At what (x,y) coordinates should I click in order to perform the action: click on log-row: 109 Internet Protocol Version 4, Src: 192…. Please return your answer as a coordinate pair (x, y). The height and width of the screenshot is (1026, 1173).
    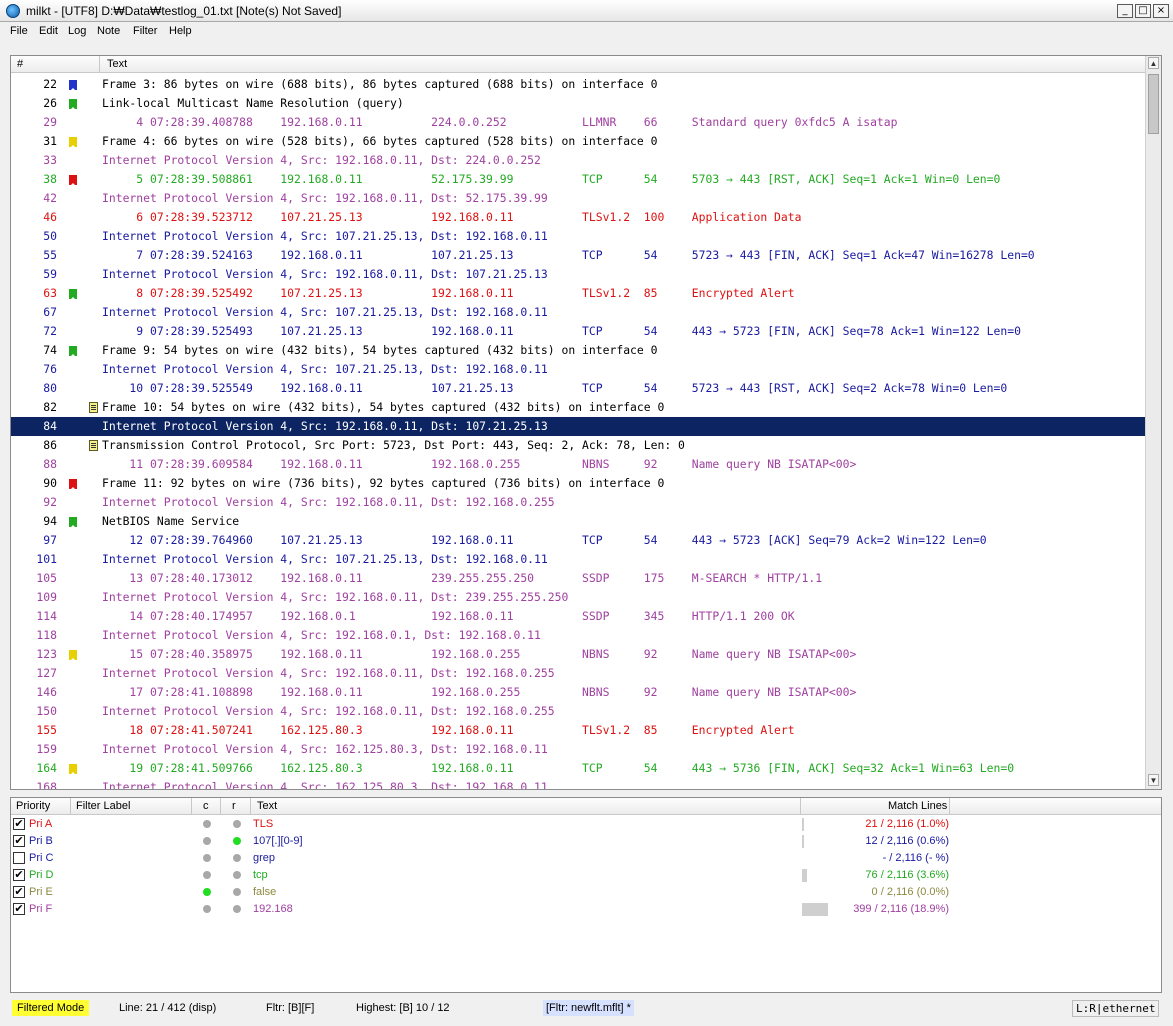
    Looking at the image, I should click on (578, 597).